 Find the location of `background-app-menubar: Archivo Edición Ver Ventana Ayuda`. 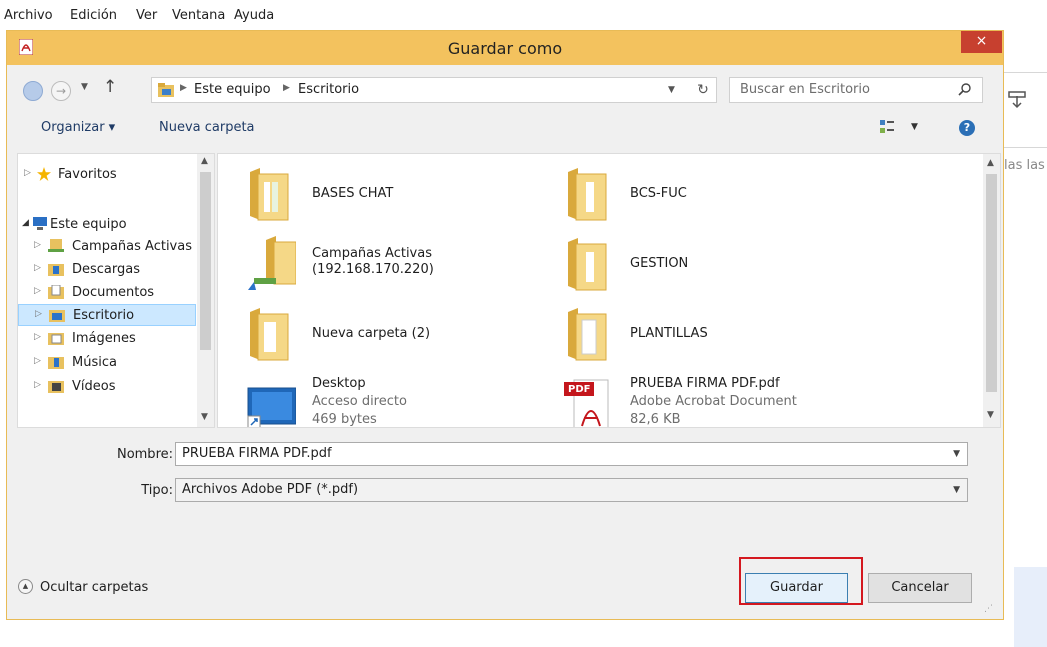

background-app-menubar: Archivo Edición Ver Ventana Ayuda is located at coordinates (523, 15).